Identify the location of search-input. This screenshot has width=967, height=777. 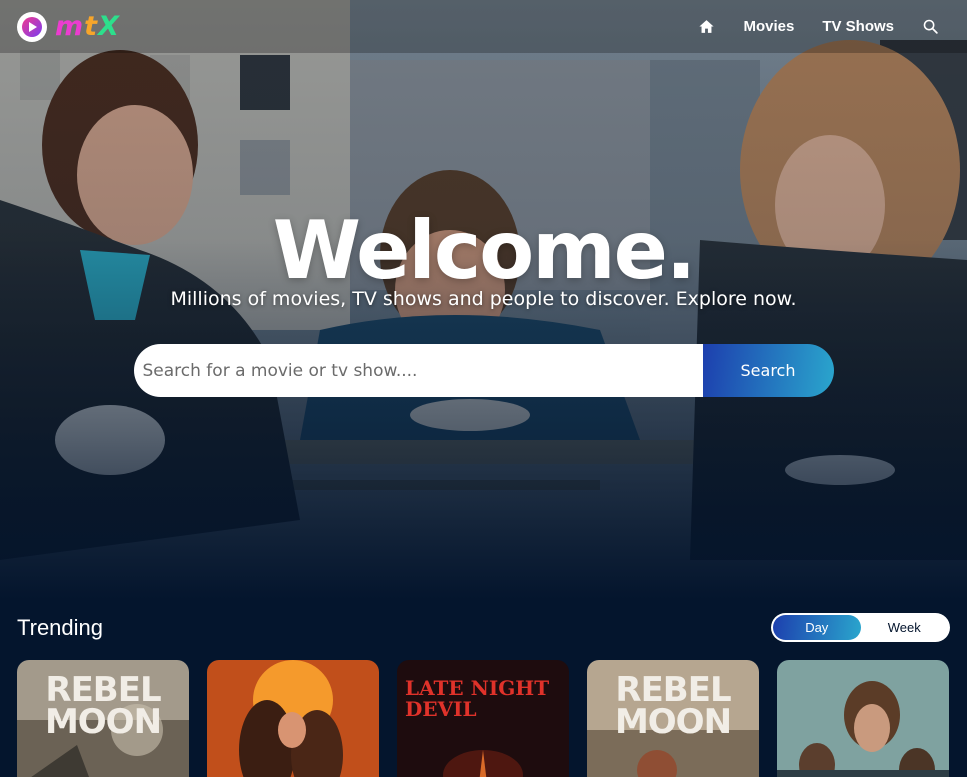
(418, 370).